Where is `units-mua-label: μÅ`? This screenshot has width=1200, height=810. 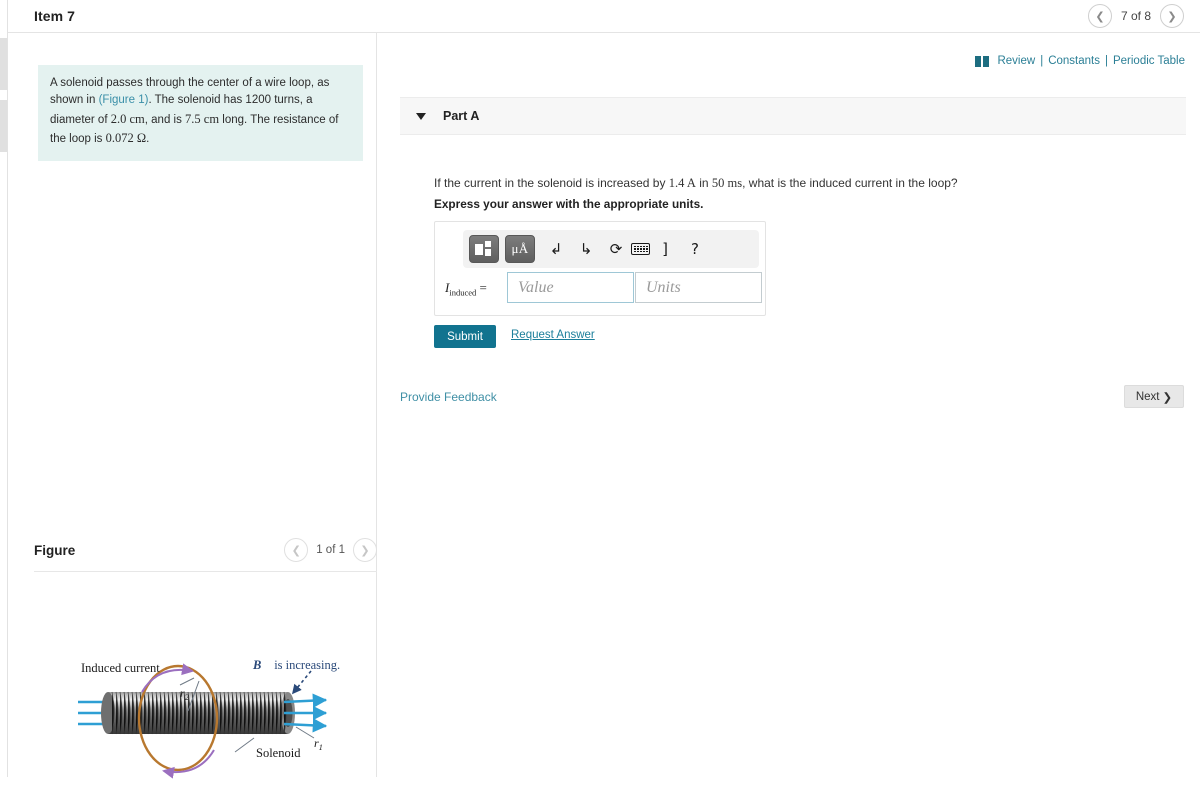 units-mua-label: μÅ is located at coordinates (520, 248).